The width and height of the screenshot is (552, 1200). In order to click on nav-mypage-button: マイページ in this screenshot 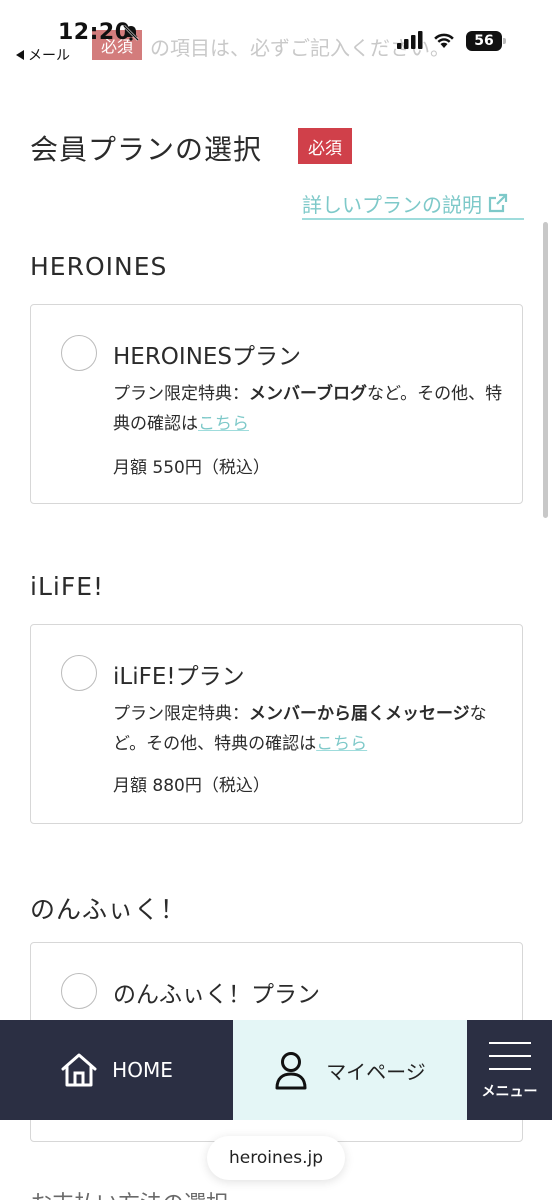, I will do `click(350, 1070)`.